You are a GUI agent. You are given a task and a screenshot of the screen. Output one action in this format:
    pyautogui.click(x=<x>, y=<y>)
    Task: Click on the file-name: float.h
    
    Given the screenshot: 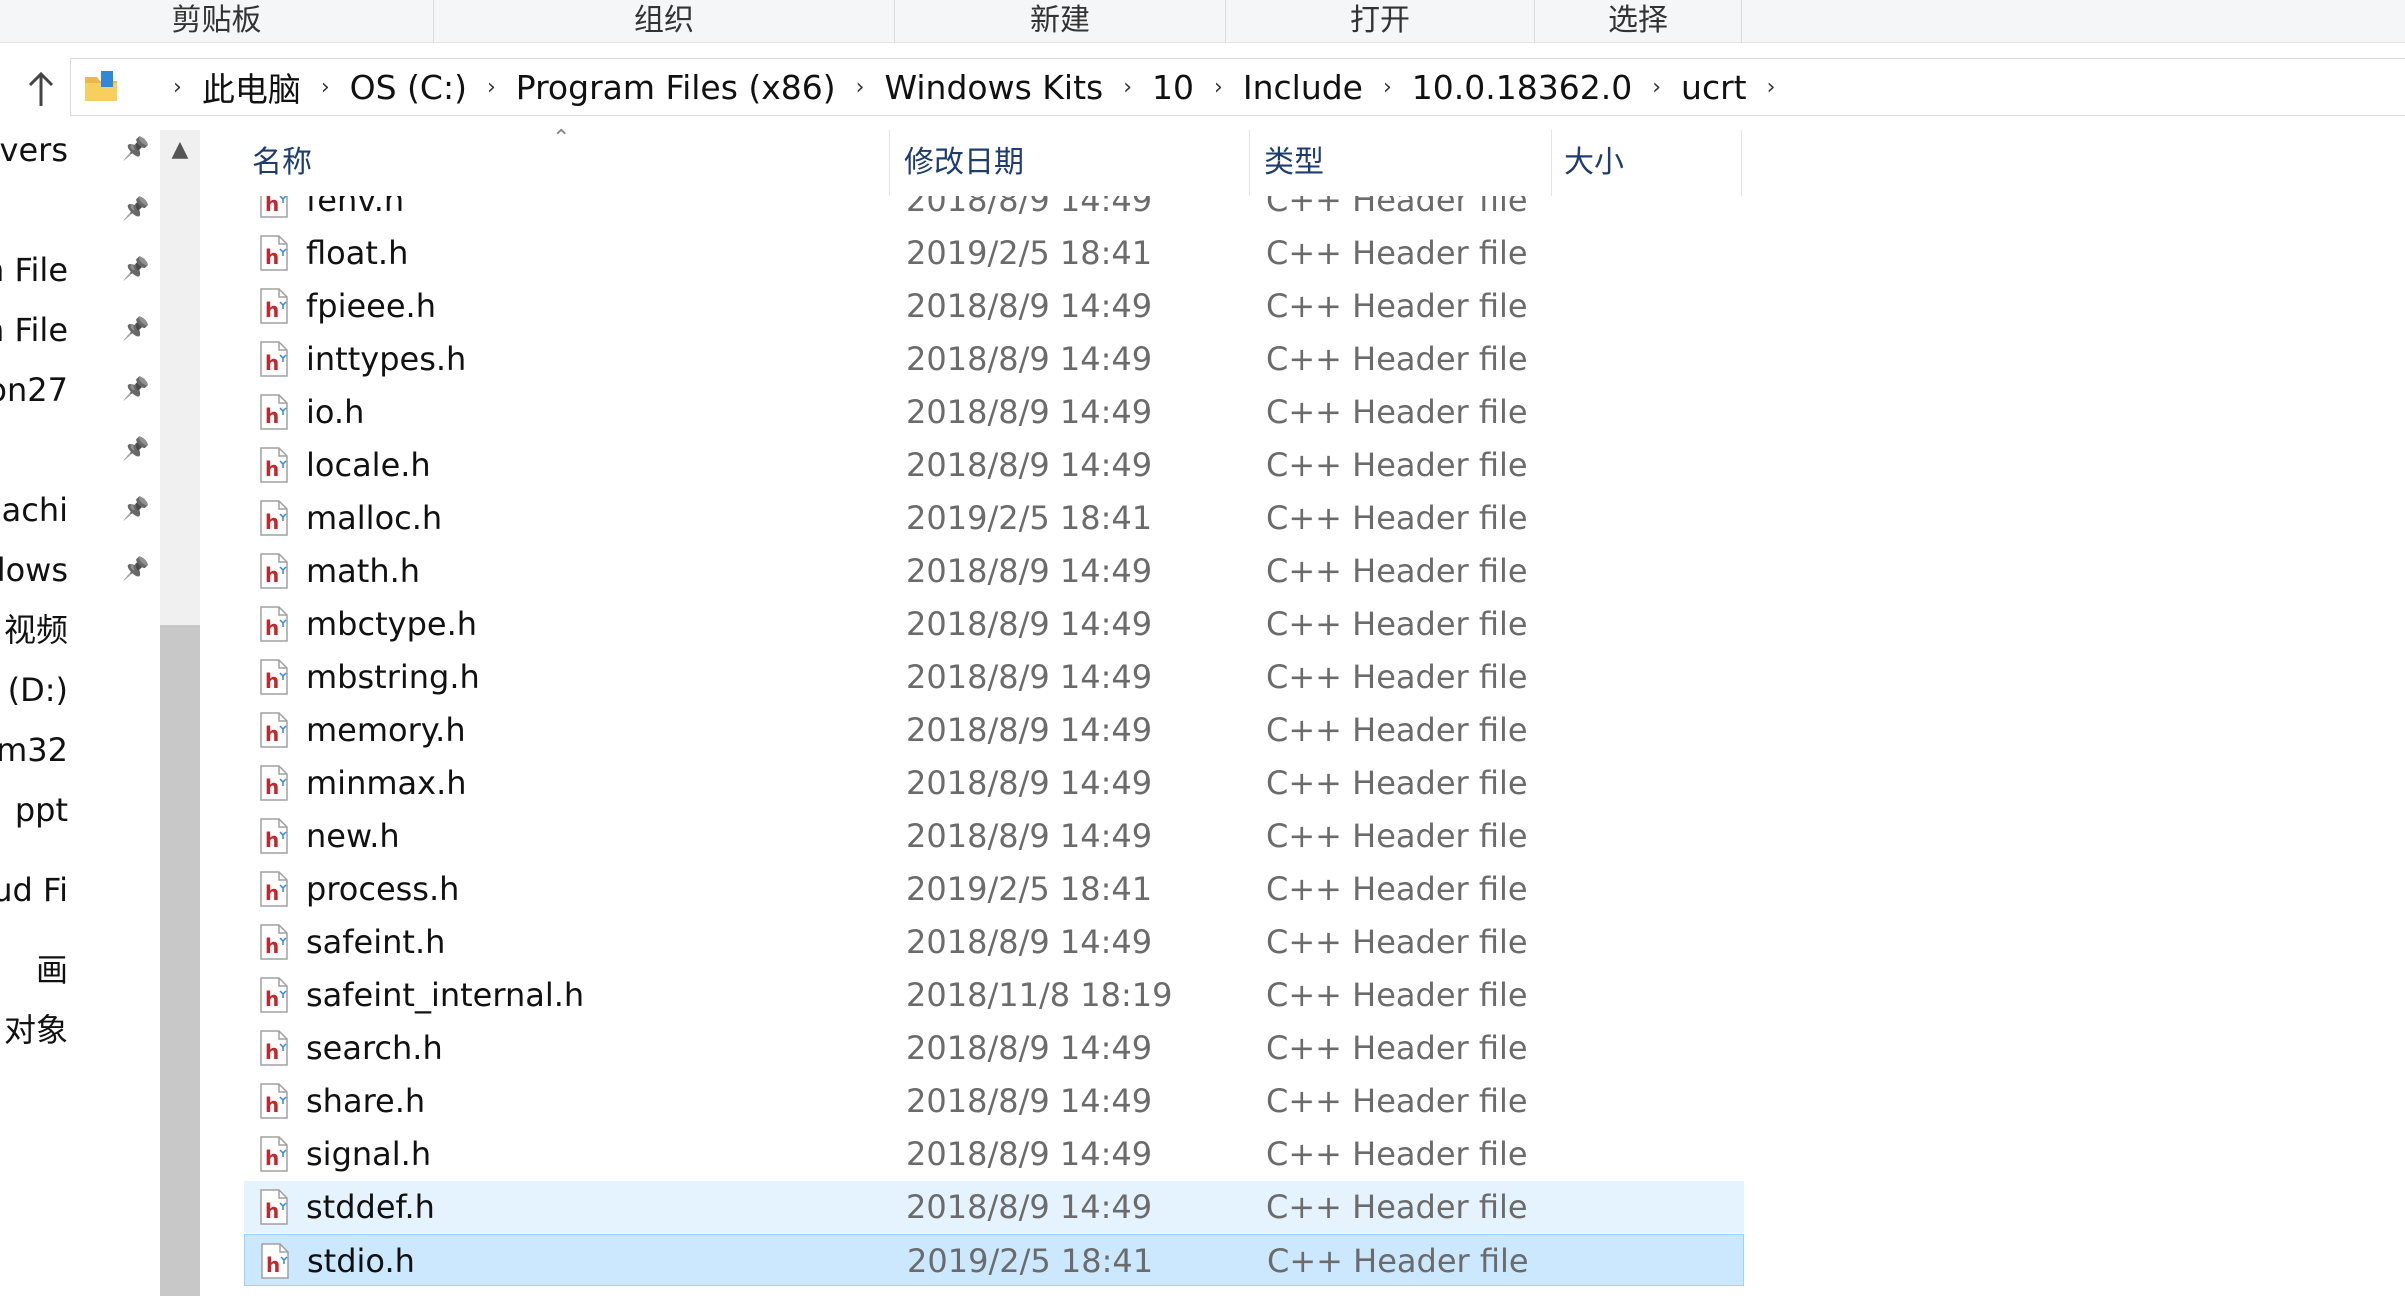 What is the action you would take?
    pyautogui.click(x=357, y=253)
    